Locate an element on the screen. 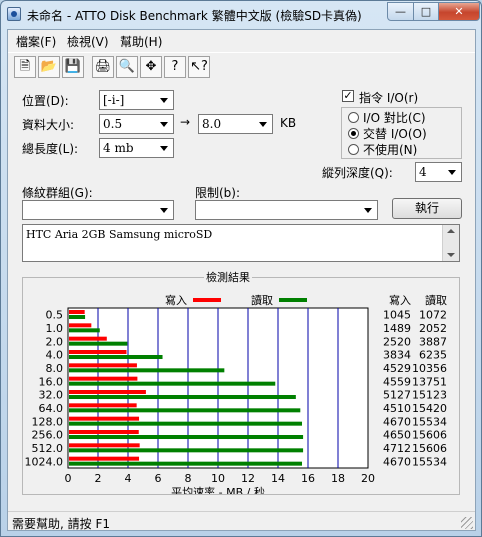 The height and width of the screenshot is (537, 482). y-tick-label: 256.0 is located at coordinates (48, 435).